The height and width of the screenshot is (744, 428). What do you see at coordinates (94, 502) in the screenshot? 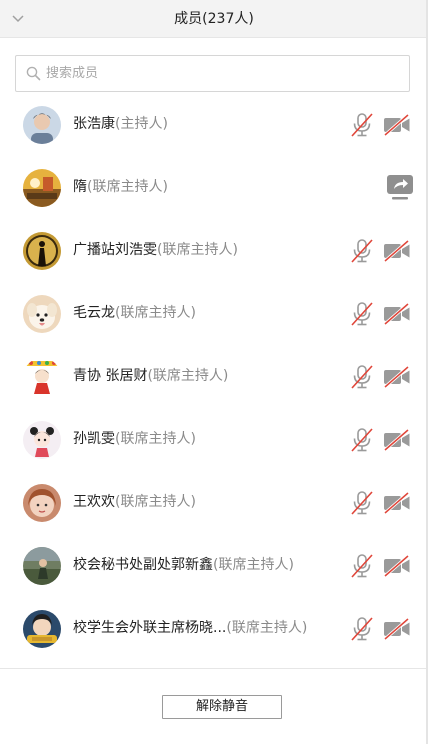
I see `member-name-text: 王欢欢` at bounding box center [94, 502].